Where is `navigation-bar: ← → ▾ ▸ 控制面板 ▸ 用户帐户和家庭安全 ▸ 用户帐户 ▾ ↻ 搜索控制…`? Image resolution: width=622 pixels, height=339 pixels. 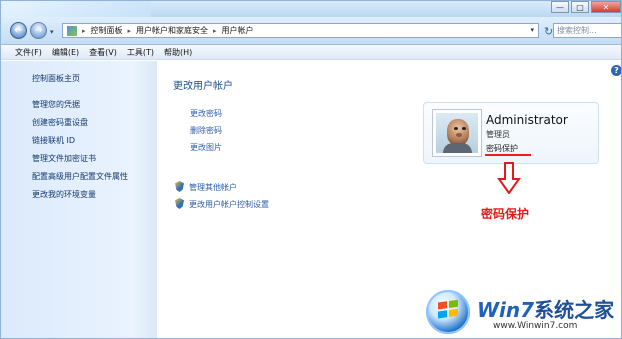 navigation-bar: ← → ▾ ▸ 控制面板 ▸ 用户帐户和家庭安全 ▸ 用户帐户 ▾ ↻ 搜索控制… is located at coordinates (311, 31).